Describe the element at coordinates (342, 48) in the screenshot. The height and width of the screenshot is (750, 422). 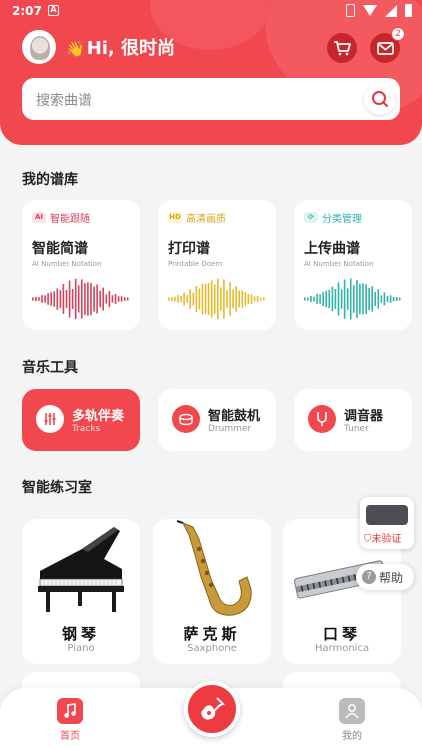
I see `cart-button` at that location.